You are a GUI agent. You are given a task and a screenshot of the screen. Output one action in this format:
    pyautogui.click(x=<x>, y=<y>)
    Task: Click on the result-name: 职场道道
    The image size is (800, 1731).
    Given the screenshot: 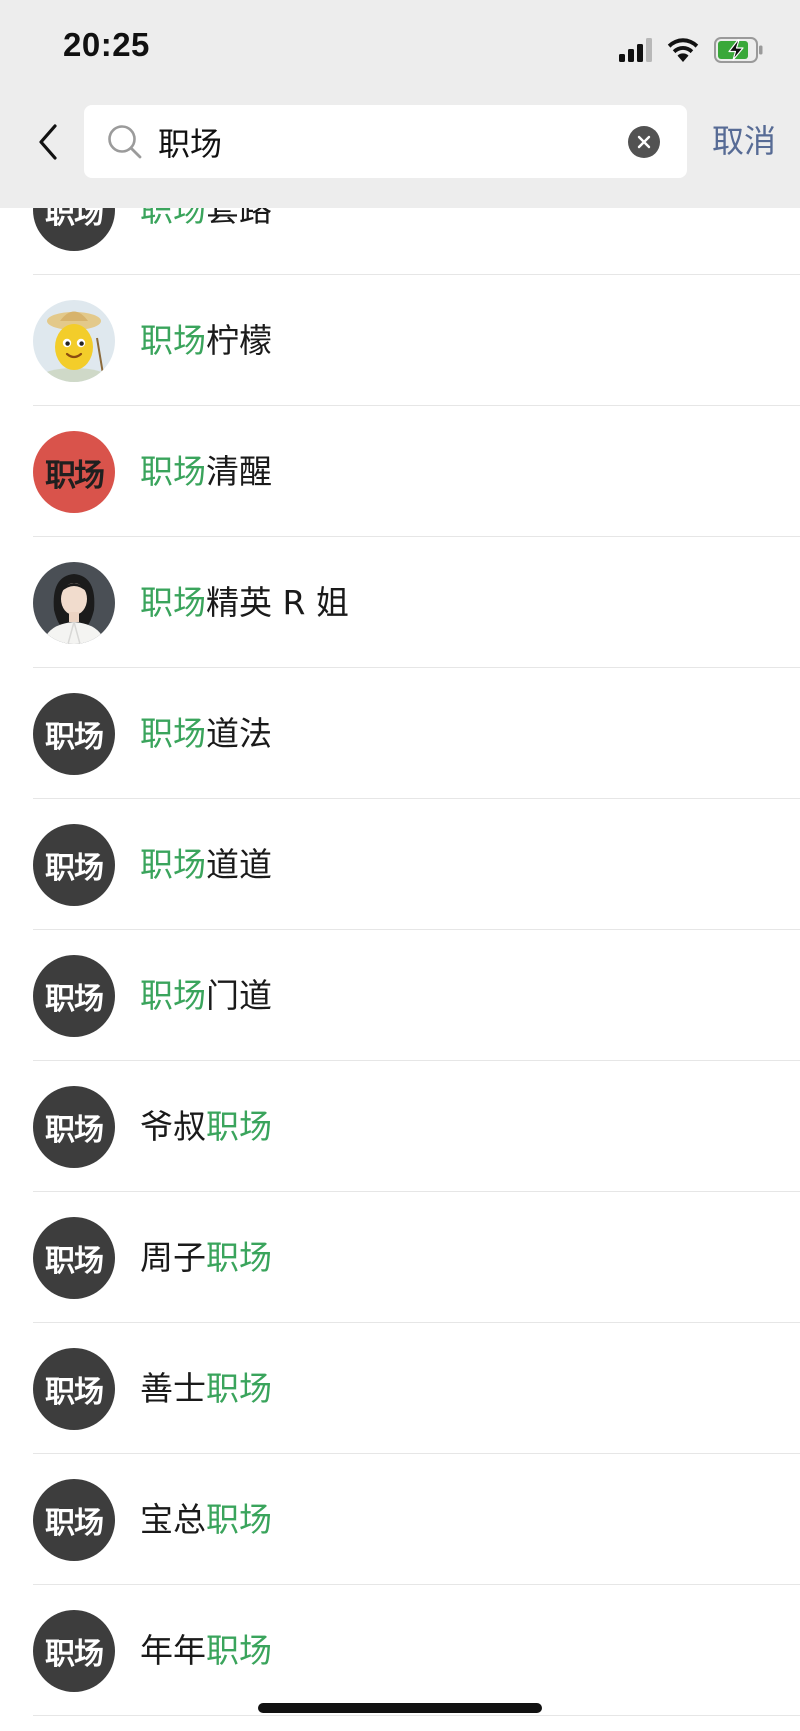 What is the action you would take?
    pyautogui.click(x=206, y=865)
    